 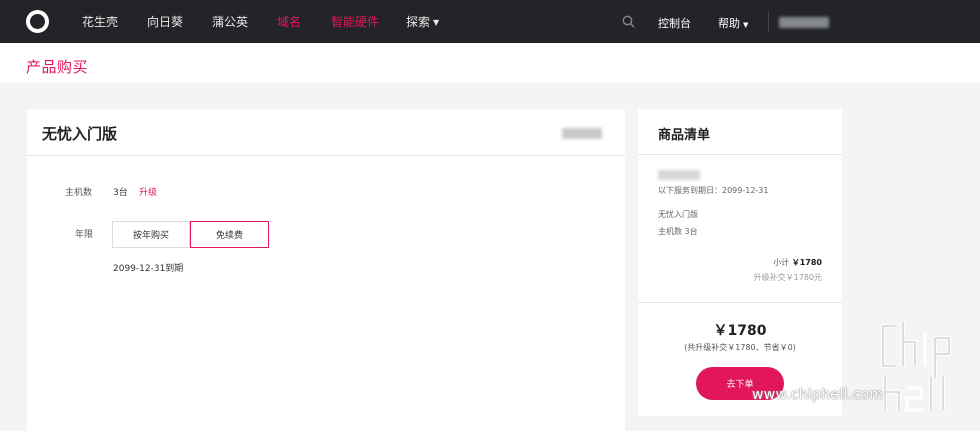 I want to click on total-price: ￥1780, so click(x=740, y=331).